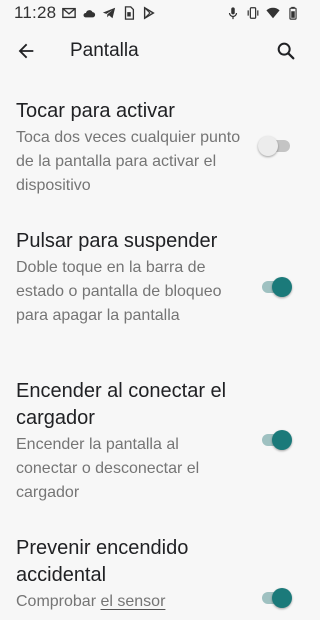  I want to click on sim-icon, so click(129, 13).